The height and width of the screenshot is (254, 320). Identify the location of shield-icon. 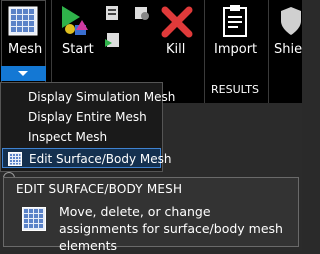
(291, 21).